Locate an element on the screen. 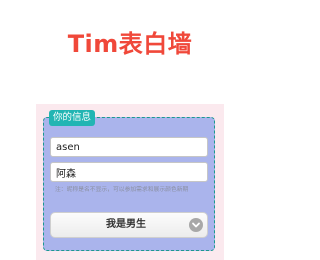 This screenshot has height=260, width=320. target-name-input is located at coordinates (129, 172).